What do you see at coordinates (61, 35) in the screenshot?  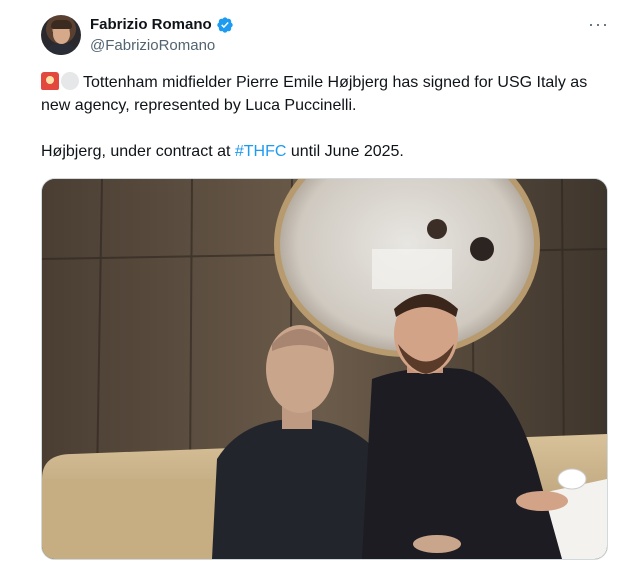 I see `author-avatar` at bounding box center [61, 35].